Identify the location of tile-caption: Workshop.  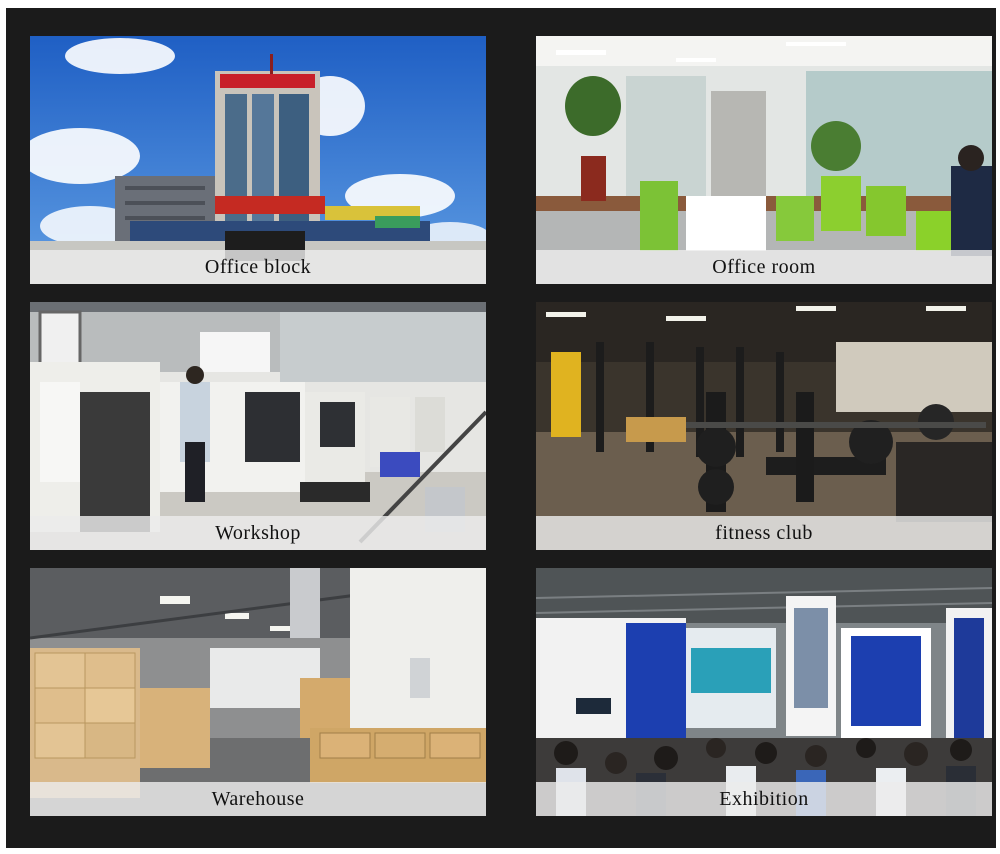
(258, 533).